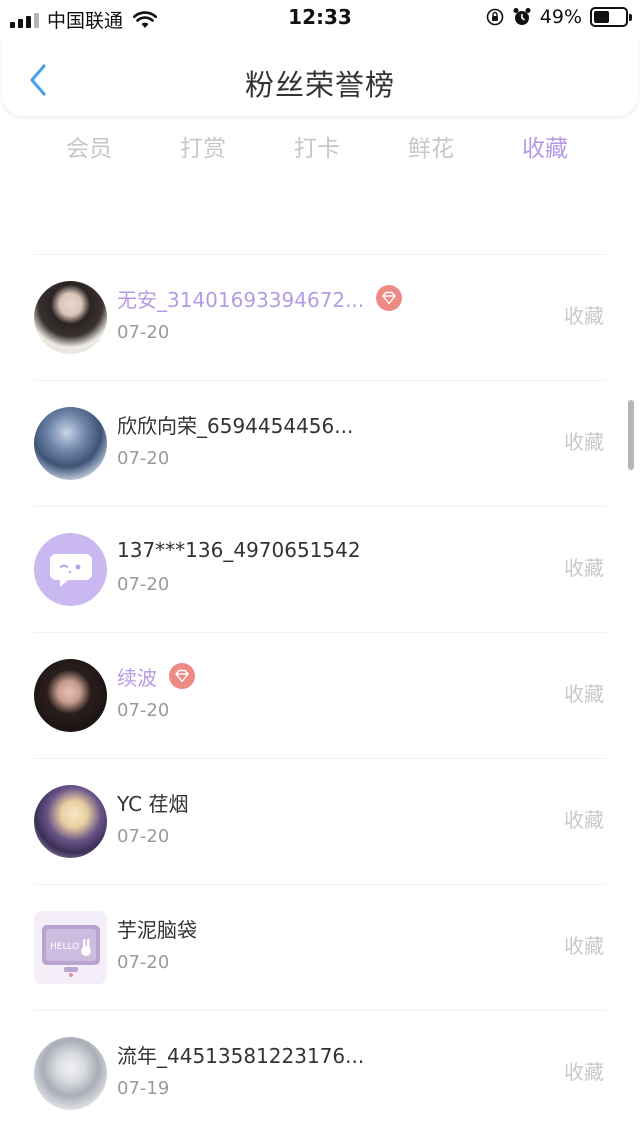 This screenshot has height=1138, width=640. I want to click on tv-bunny-icon: HELLO, so click(70, 950).